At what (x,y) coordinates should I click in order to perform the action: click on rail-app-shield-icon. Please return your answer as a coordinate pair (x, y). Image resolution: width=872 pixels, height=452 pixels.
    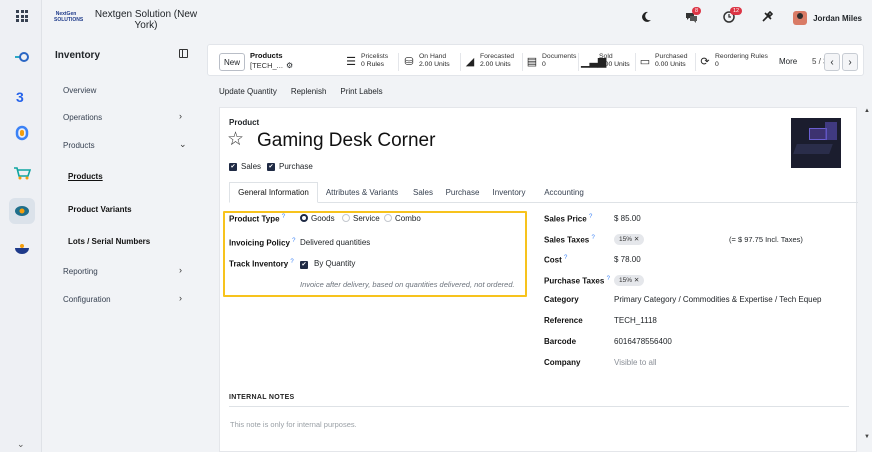
    Looking at the image, I should click on (22, 133).